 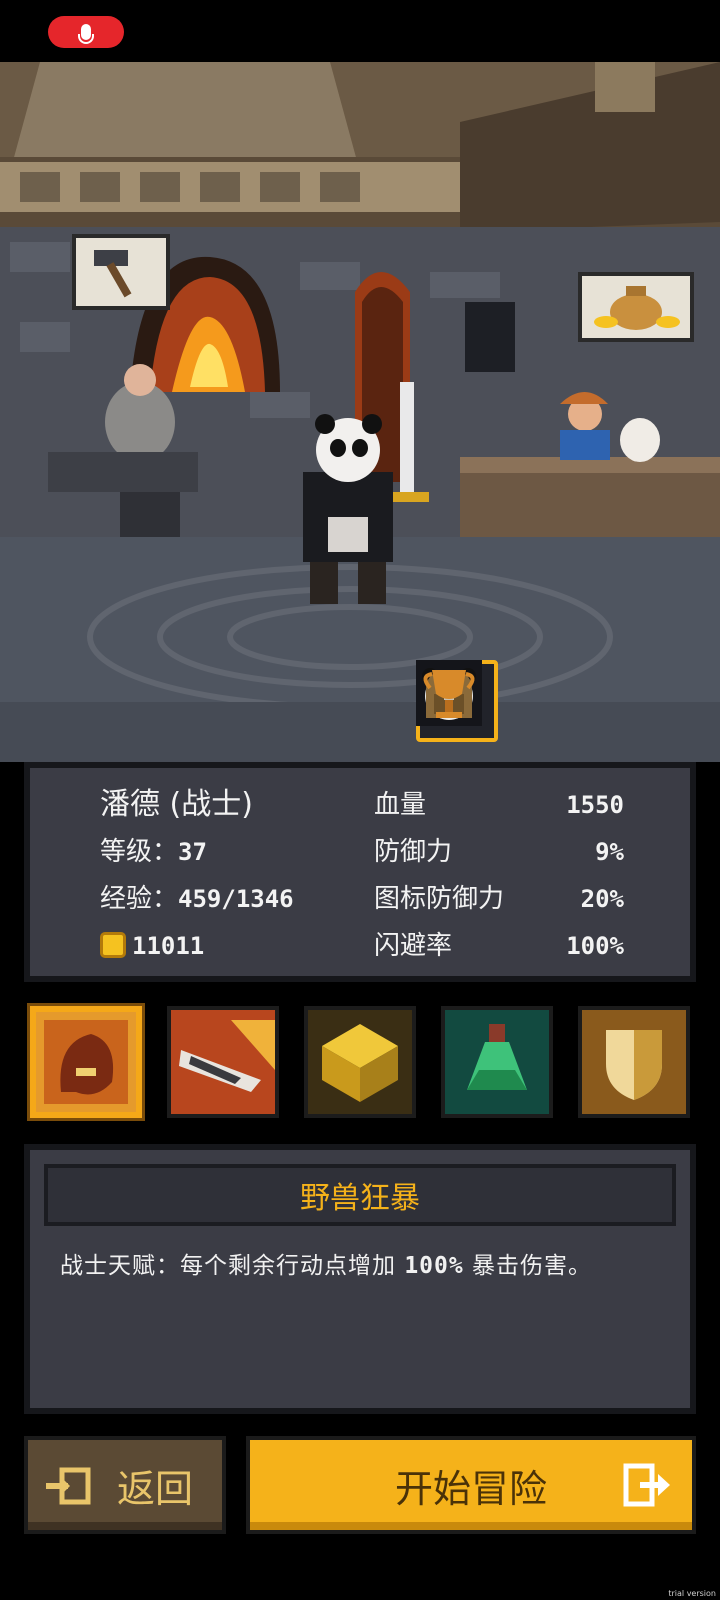 I want to click on skill-description: 战士天赋：每个剩余行动点增加 100% 暴击伤害。, so click(x=326, y=1263).